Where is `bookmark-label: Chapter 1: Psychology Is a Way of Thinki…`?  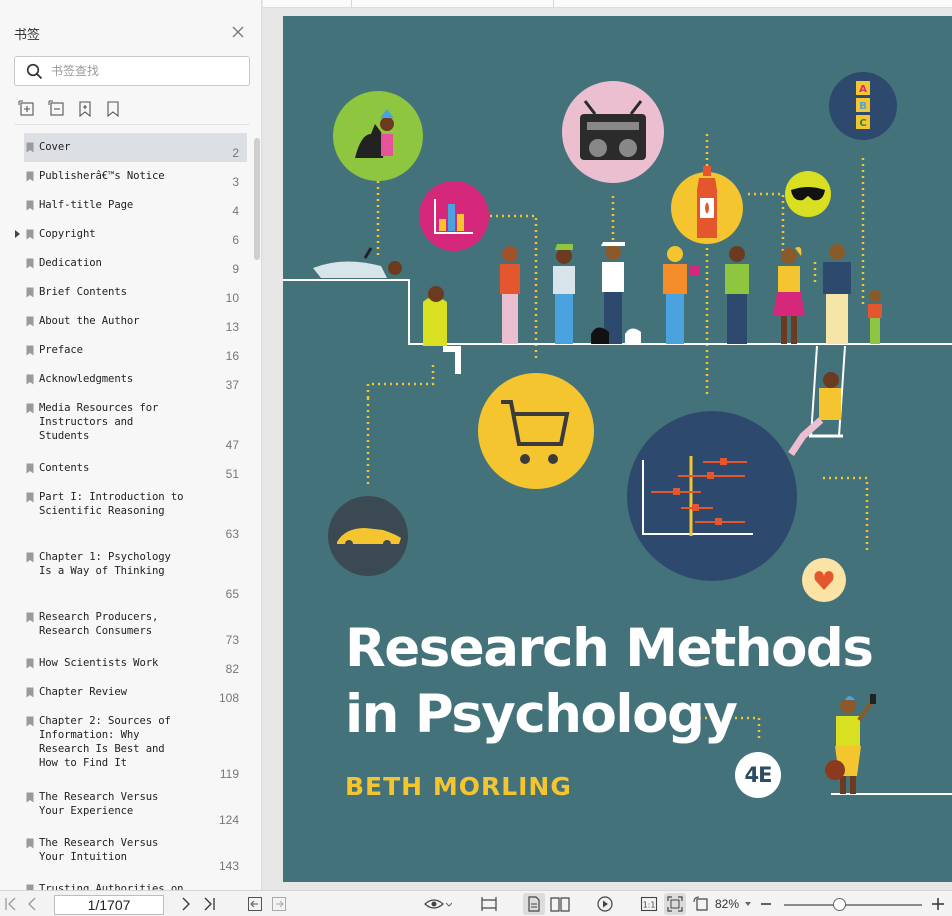
bookmark-label: Chapter 1: Psychology Is a Way of Thinki… is located at coordinates (105, 564).